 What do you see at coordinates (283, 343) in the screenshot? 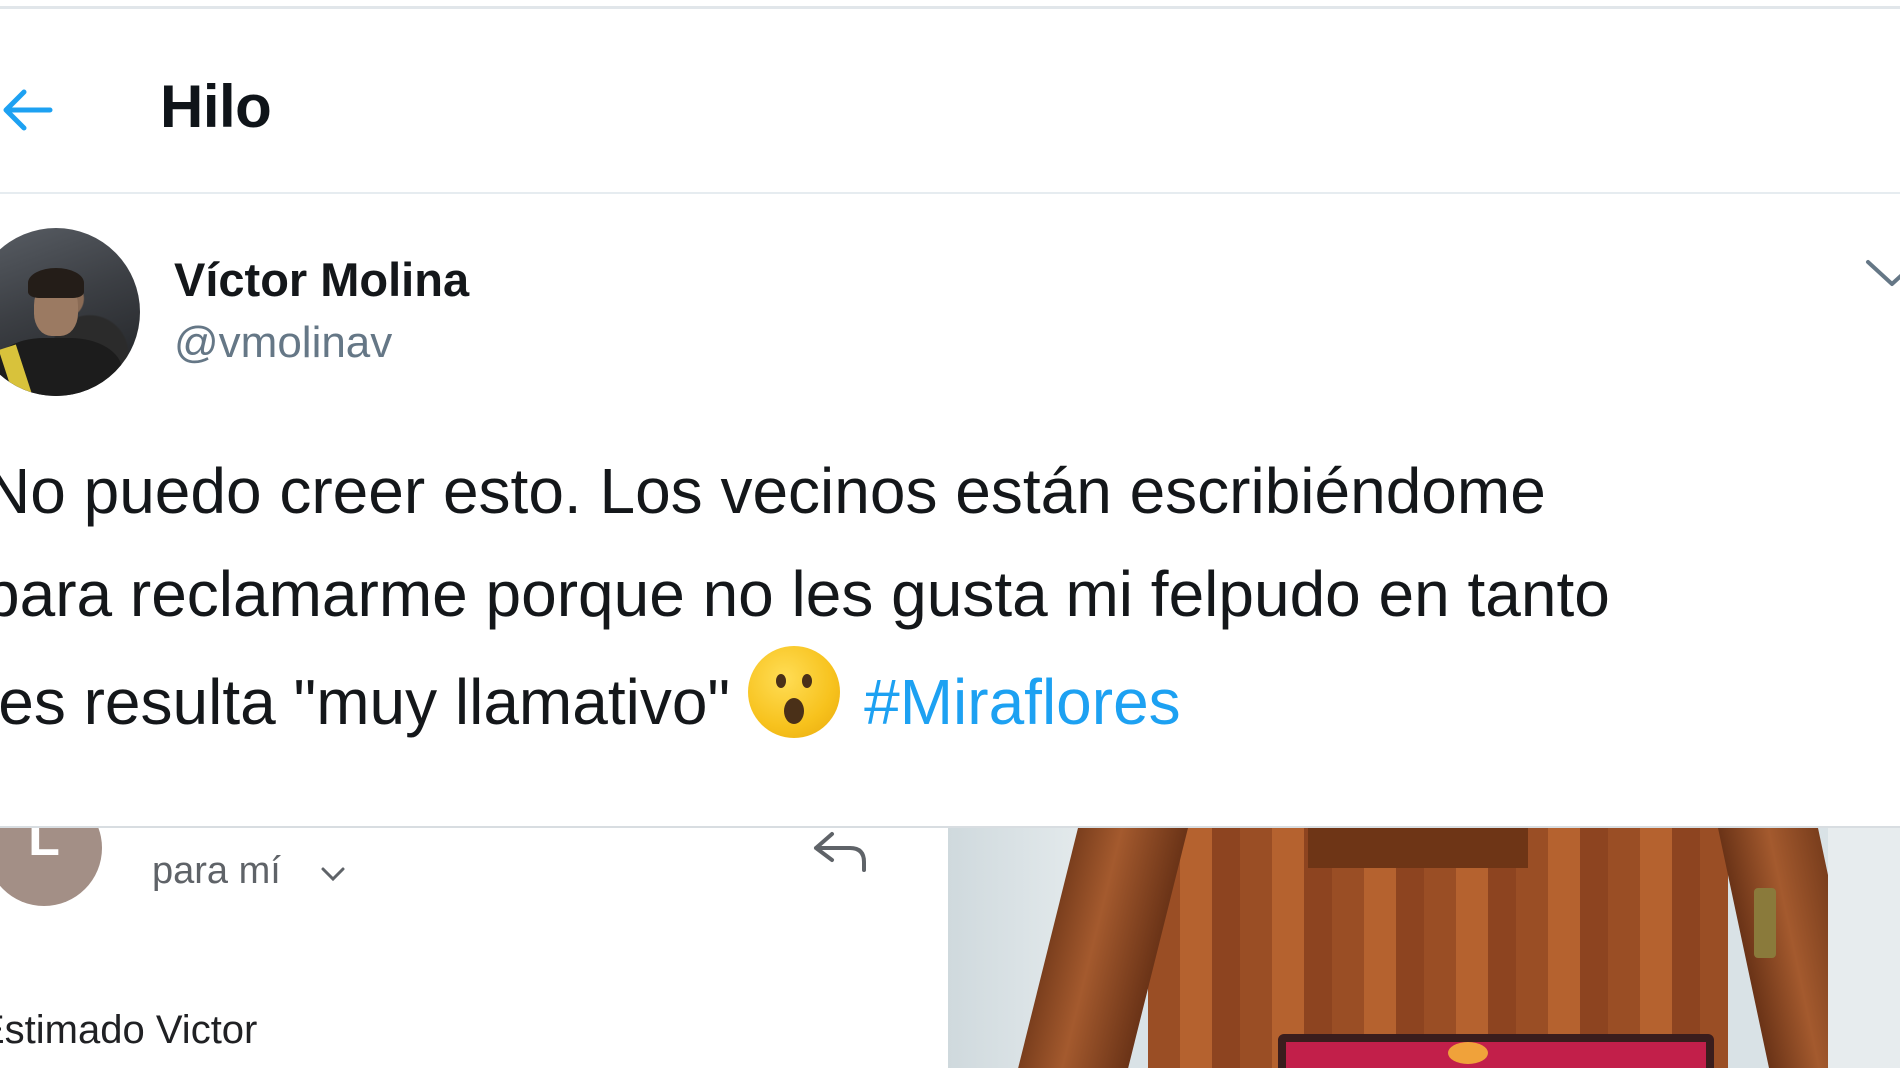
I see `author-handle: @vmolinav` at bounding box center [283, 343].